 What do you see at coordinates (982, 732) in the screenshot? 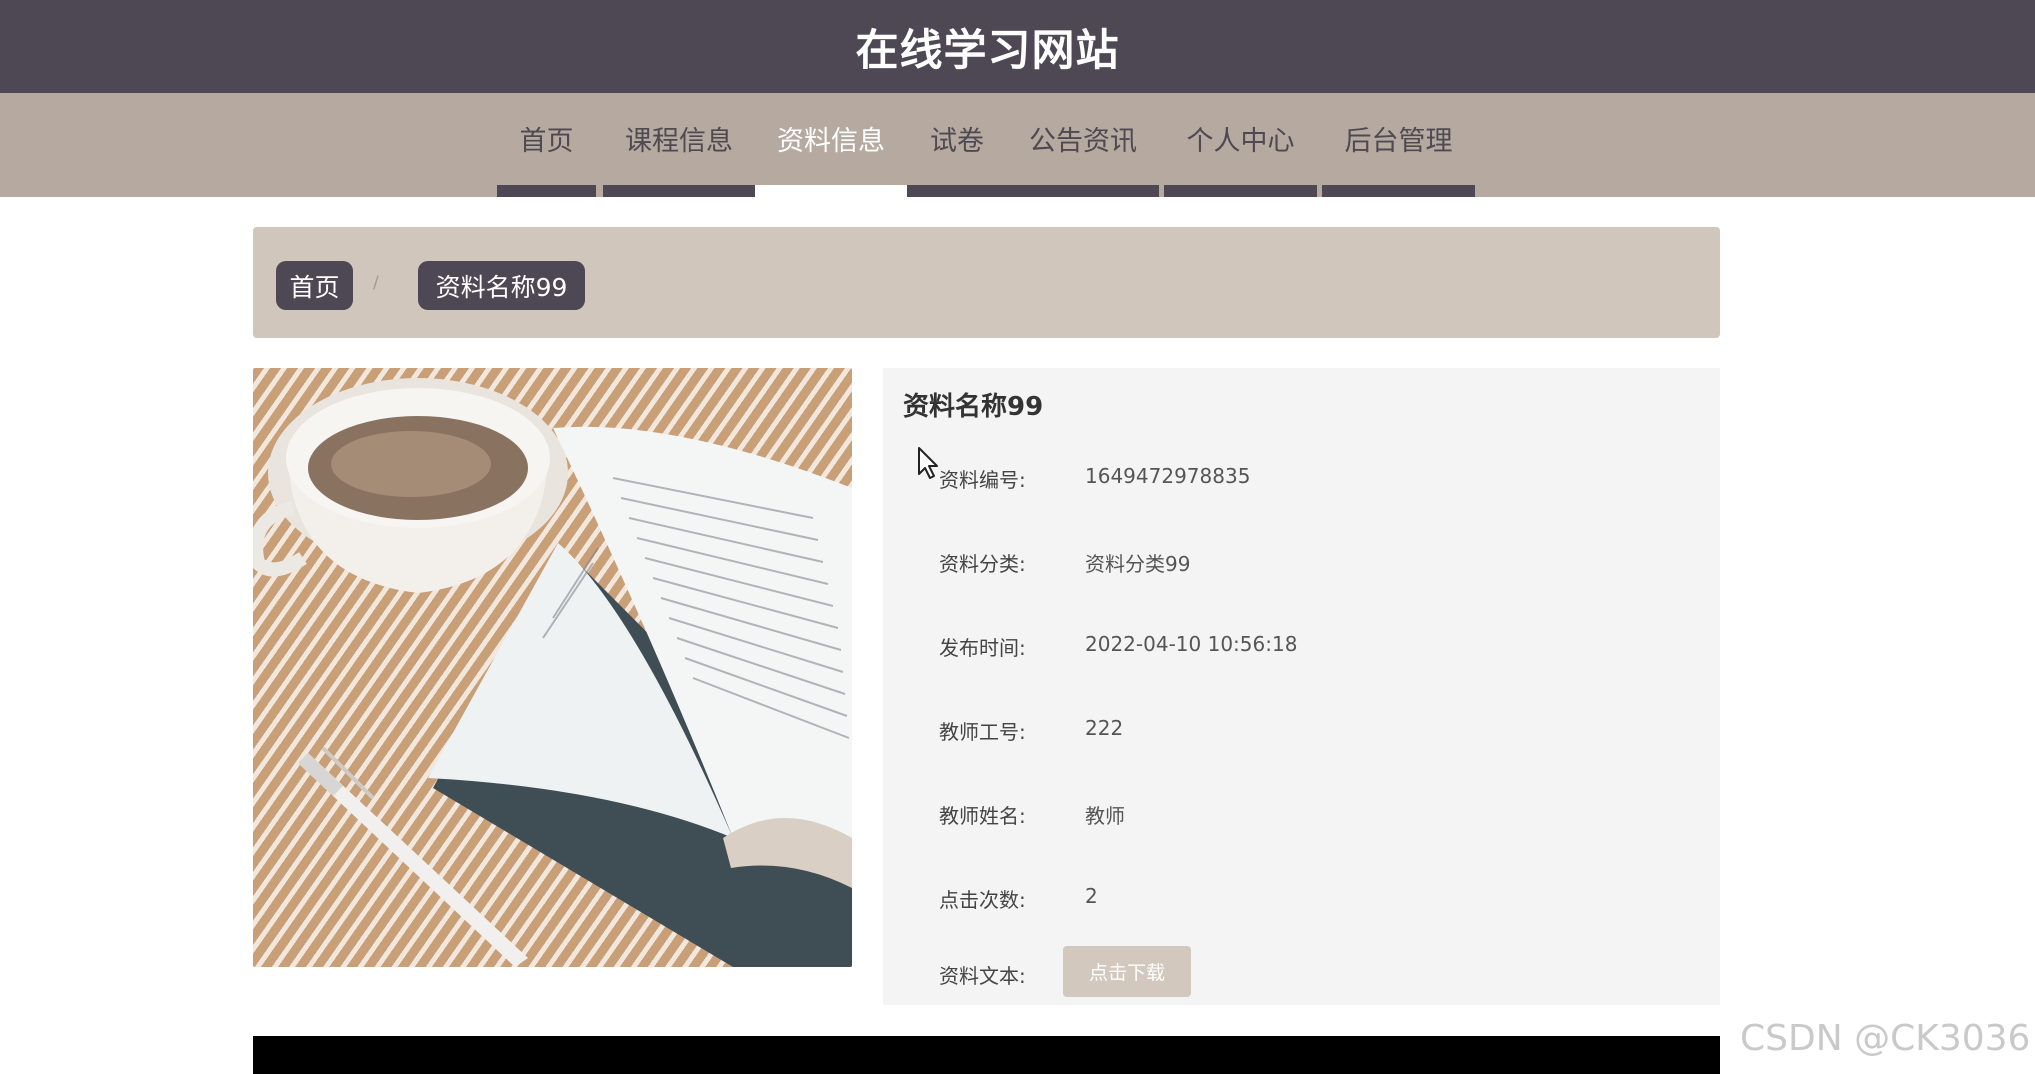
I see `field-label-teacher-id: 教师工号:` at bounding box center [982, 732].